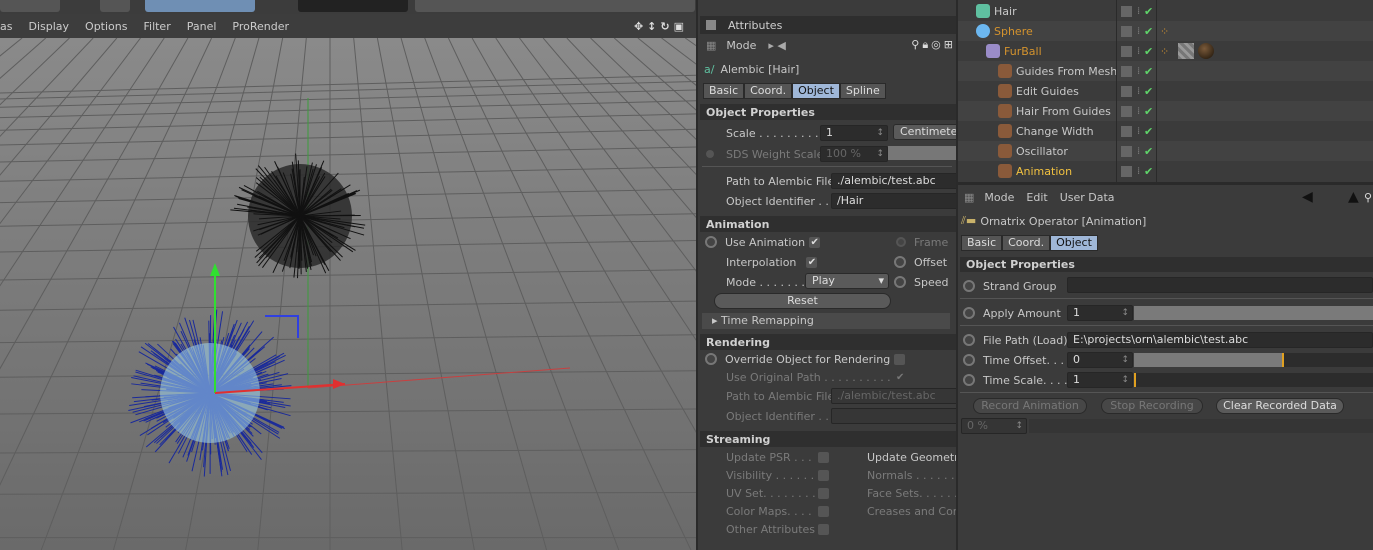 This screenshot has height=550, width=1373. Describe the element at coordinates (1253, 313) in the screenshot. I see `apply-amount-slider` at that location.